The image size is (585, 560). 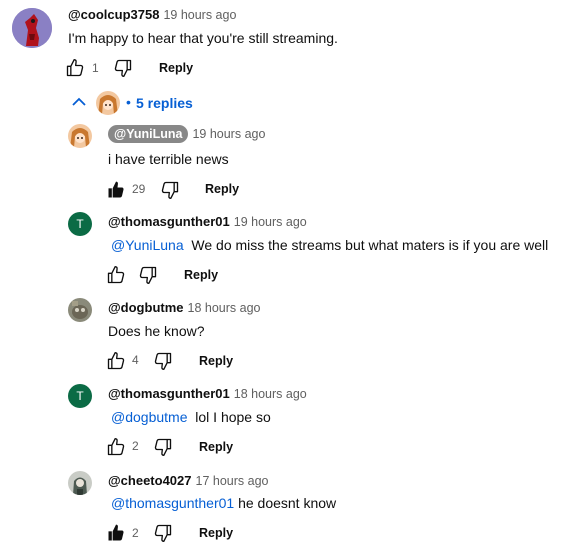 I want to click on comment-header: @YuniLuna 19 hours ago, so click(x=186, y=134).